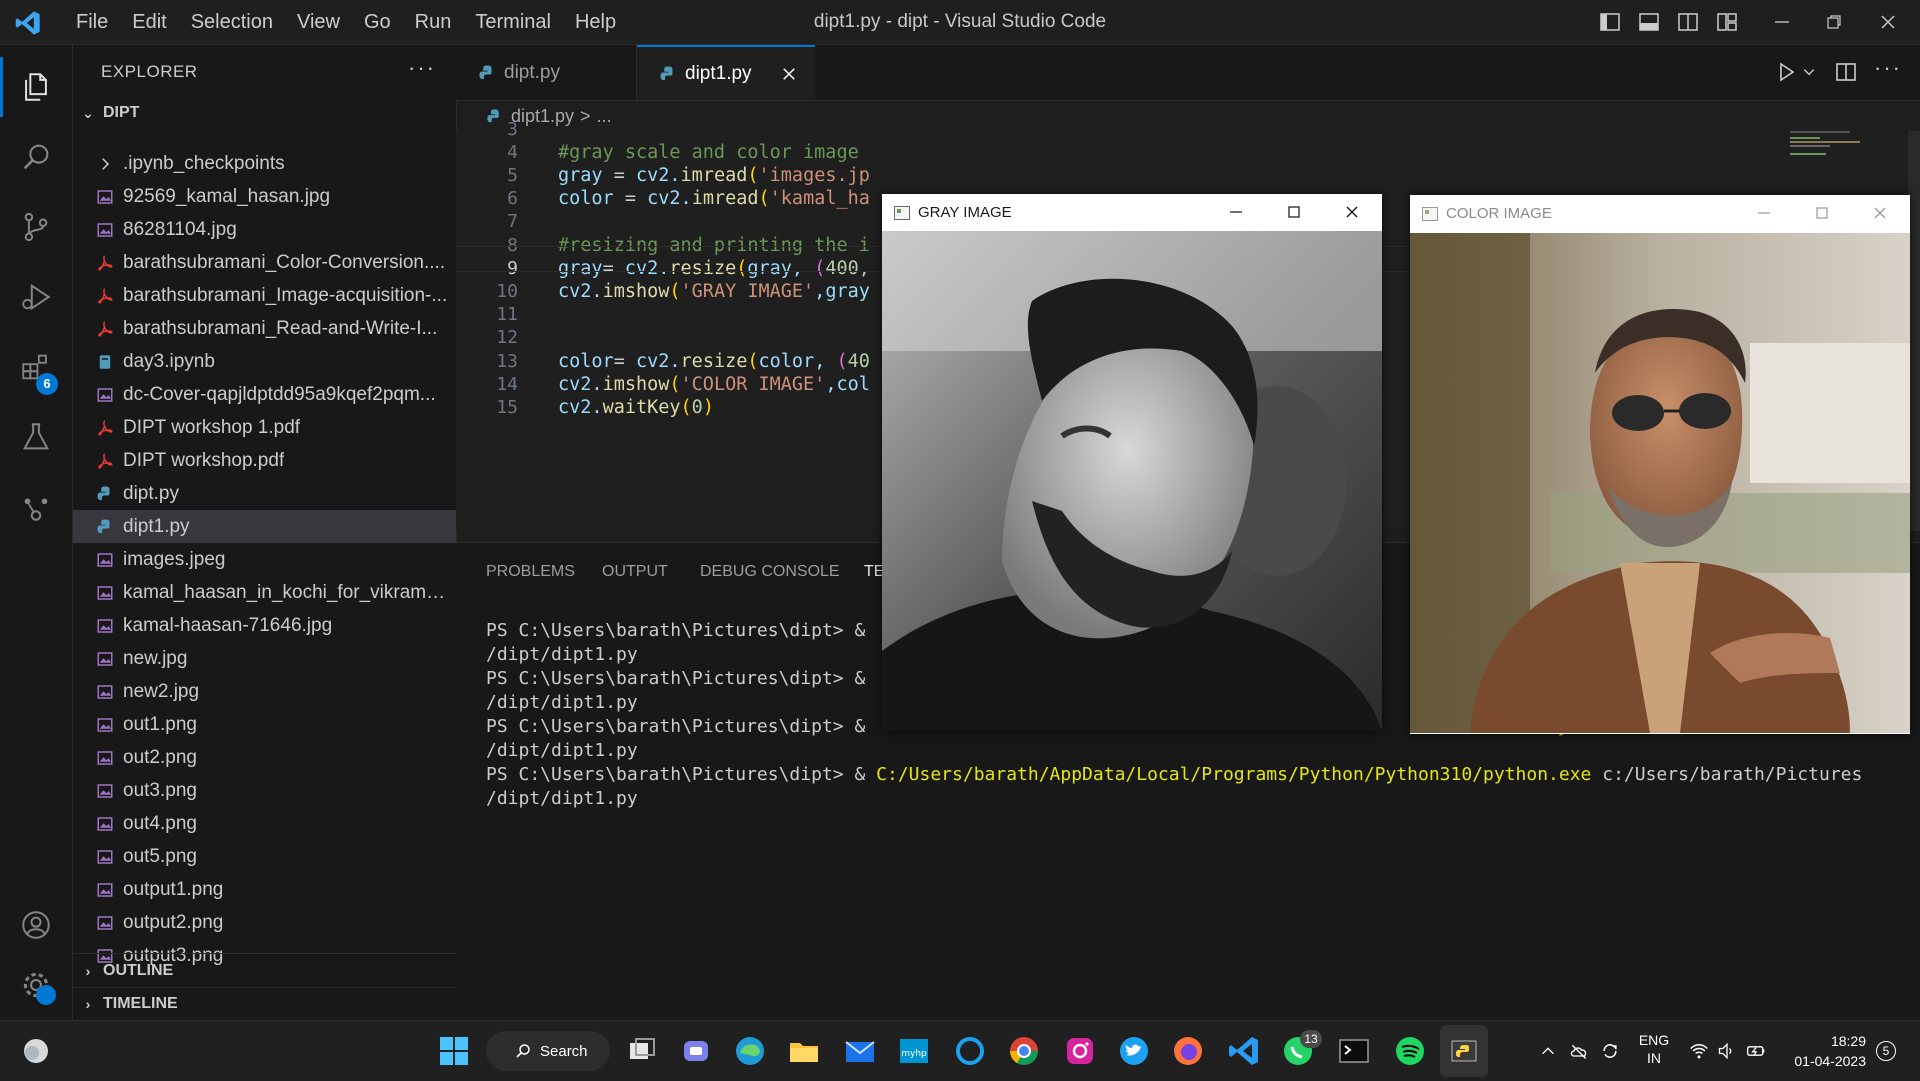 The image size is (1920, 1081). What do you see at coordinates (454, 1051) in the screenshot?
I see `windows-start-icon` at bounding box center [454, 1051].